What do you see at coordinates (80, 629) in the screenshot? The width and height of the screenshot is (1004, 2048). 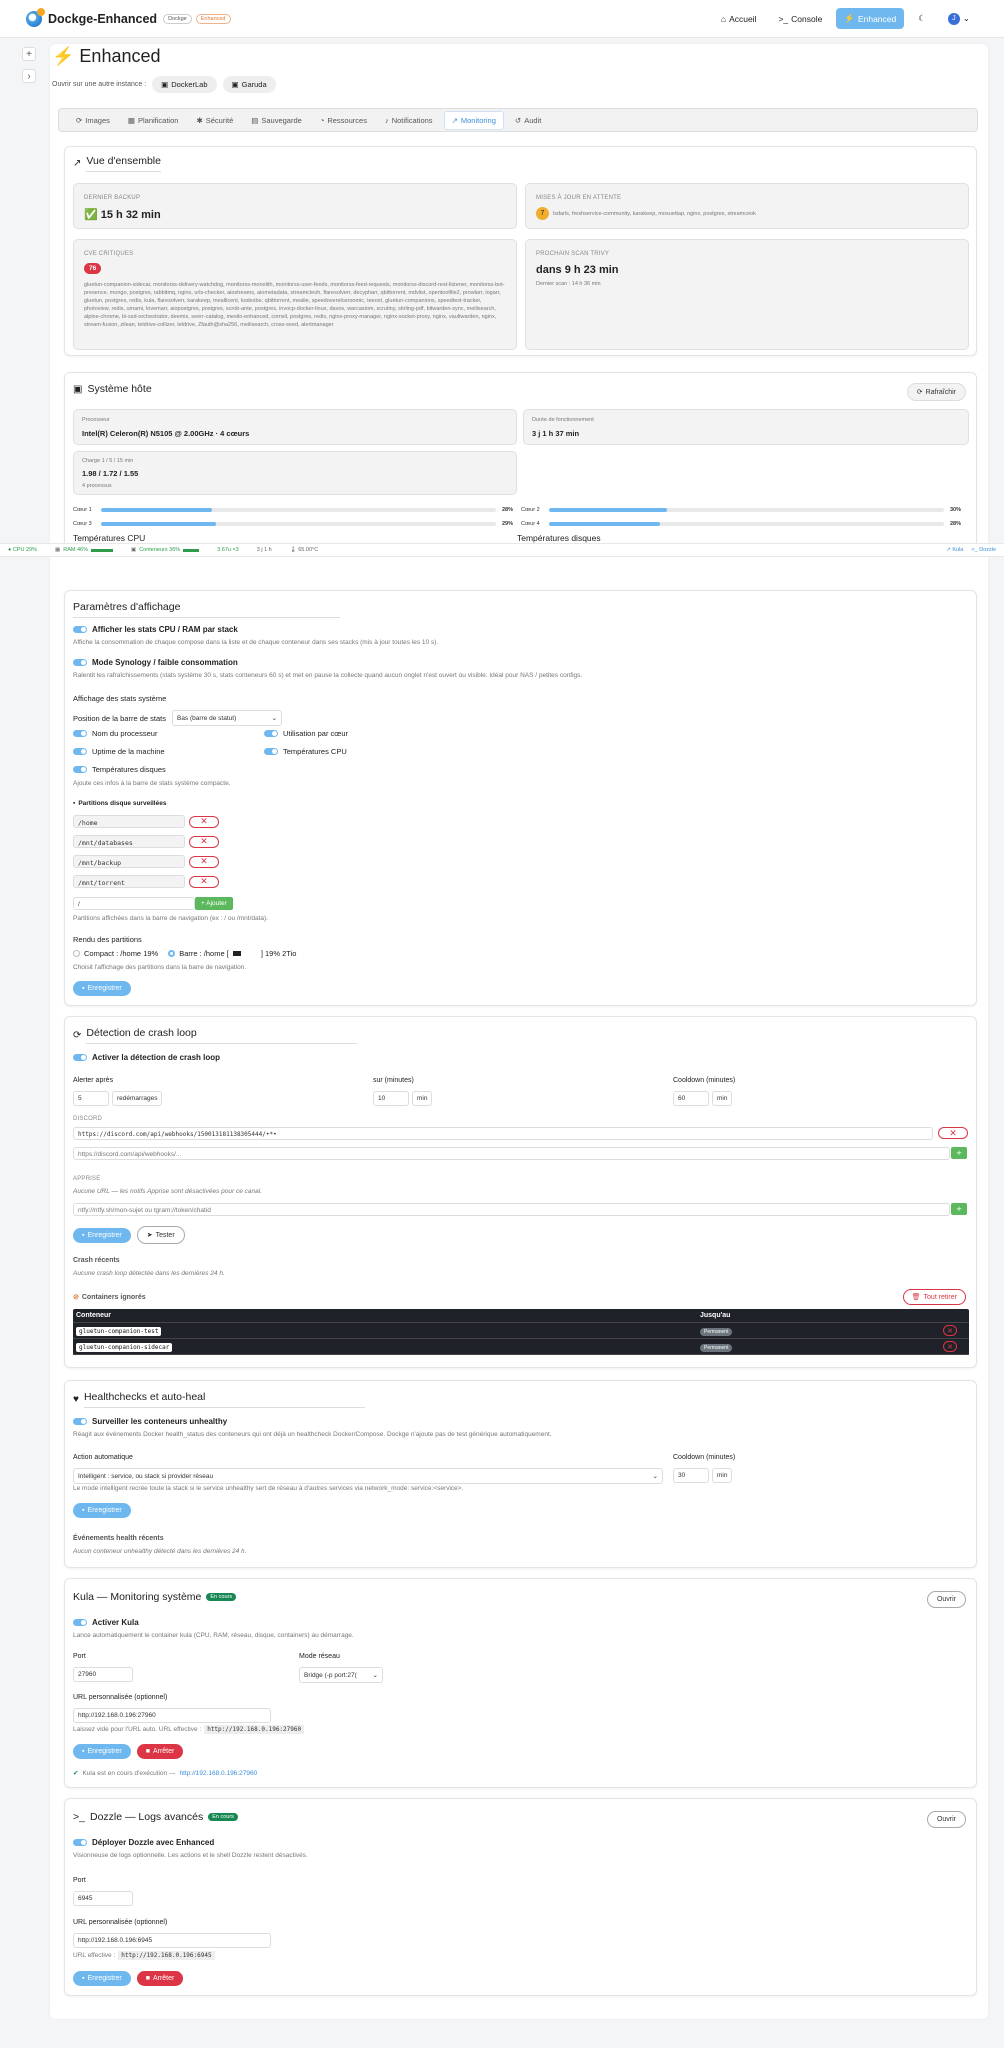 I see `per-stack-stats-toggle` at bounding box center [80, 629].